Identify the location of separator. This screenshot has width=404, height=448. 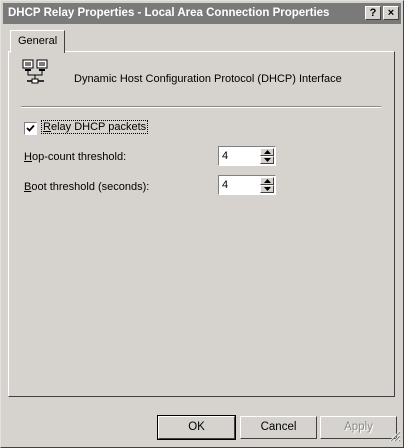
(201, 107).